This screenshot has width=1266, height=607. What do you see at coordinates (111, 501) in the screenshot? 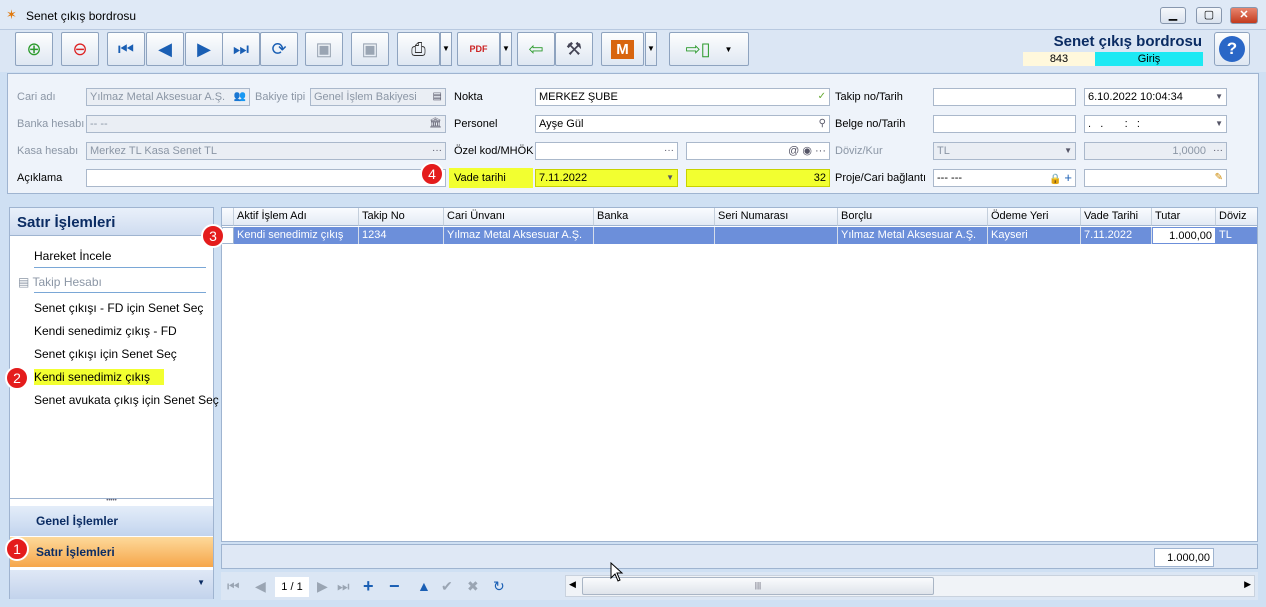
I see `splitter-handle: •••••` at bounding box center [111, 501].